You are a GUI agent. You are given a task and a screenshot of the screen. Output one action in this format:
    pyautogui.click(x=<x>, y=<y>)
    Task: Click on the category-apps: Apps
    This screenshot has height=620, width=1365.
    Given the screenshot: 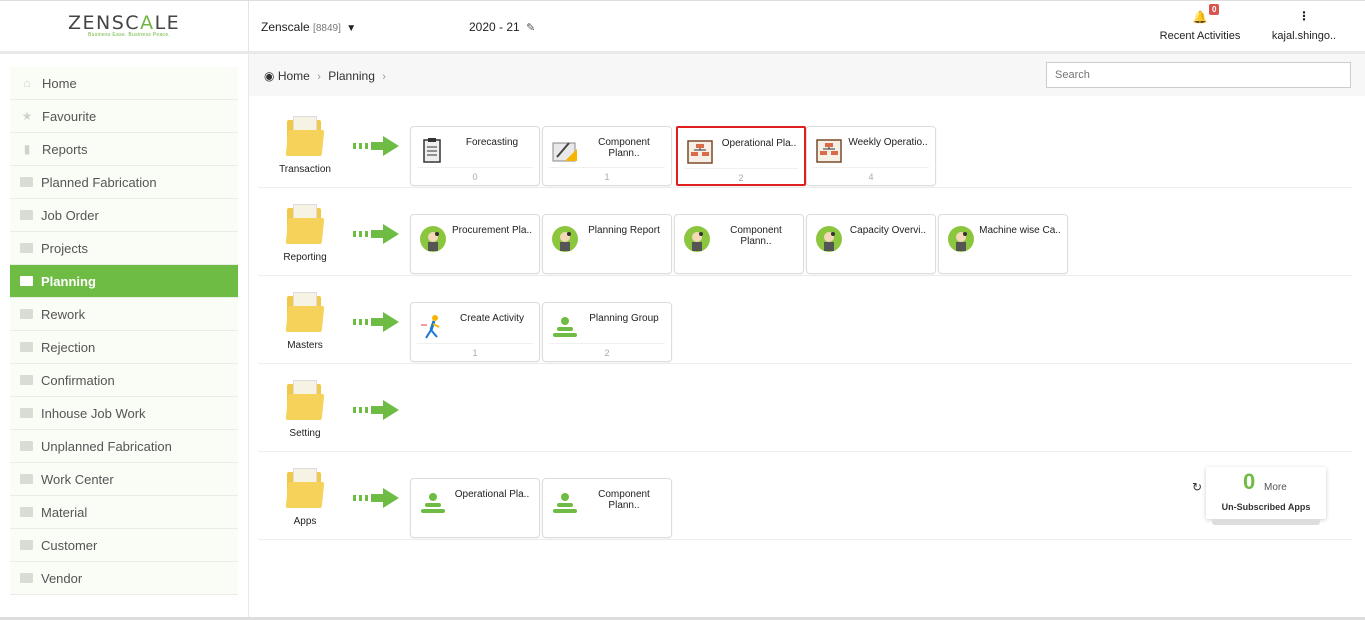 What is the action you would take?
    pyautogui.click(x=305, y=497)
    